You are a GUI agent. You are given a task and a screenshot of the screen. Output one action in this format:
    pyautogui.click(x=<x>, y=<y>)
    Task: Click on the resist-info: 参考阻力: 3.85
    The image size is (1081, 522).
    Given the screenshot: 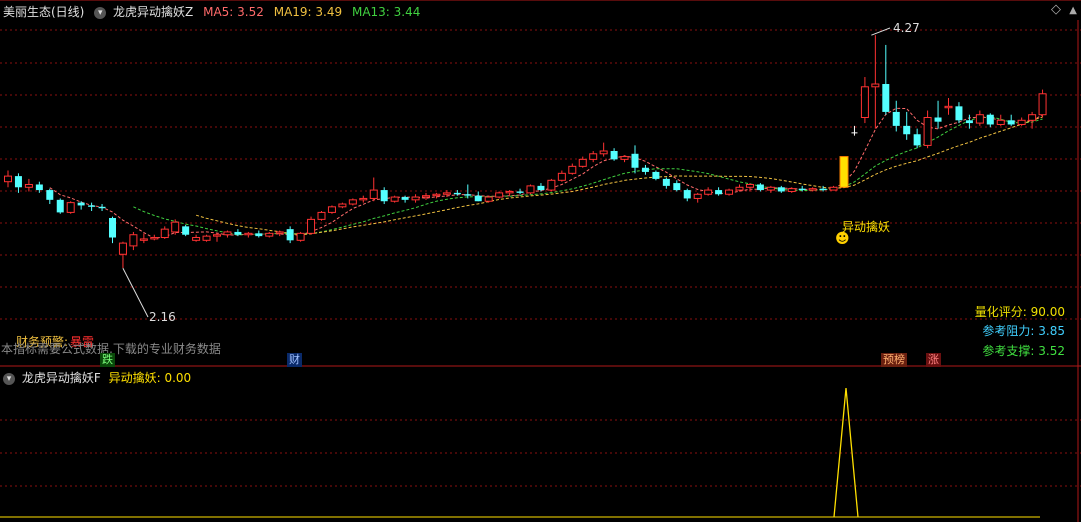 What is the action you would take?
    pyautogui.click(x=1023, y=330)
    